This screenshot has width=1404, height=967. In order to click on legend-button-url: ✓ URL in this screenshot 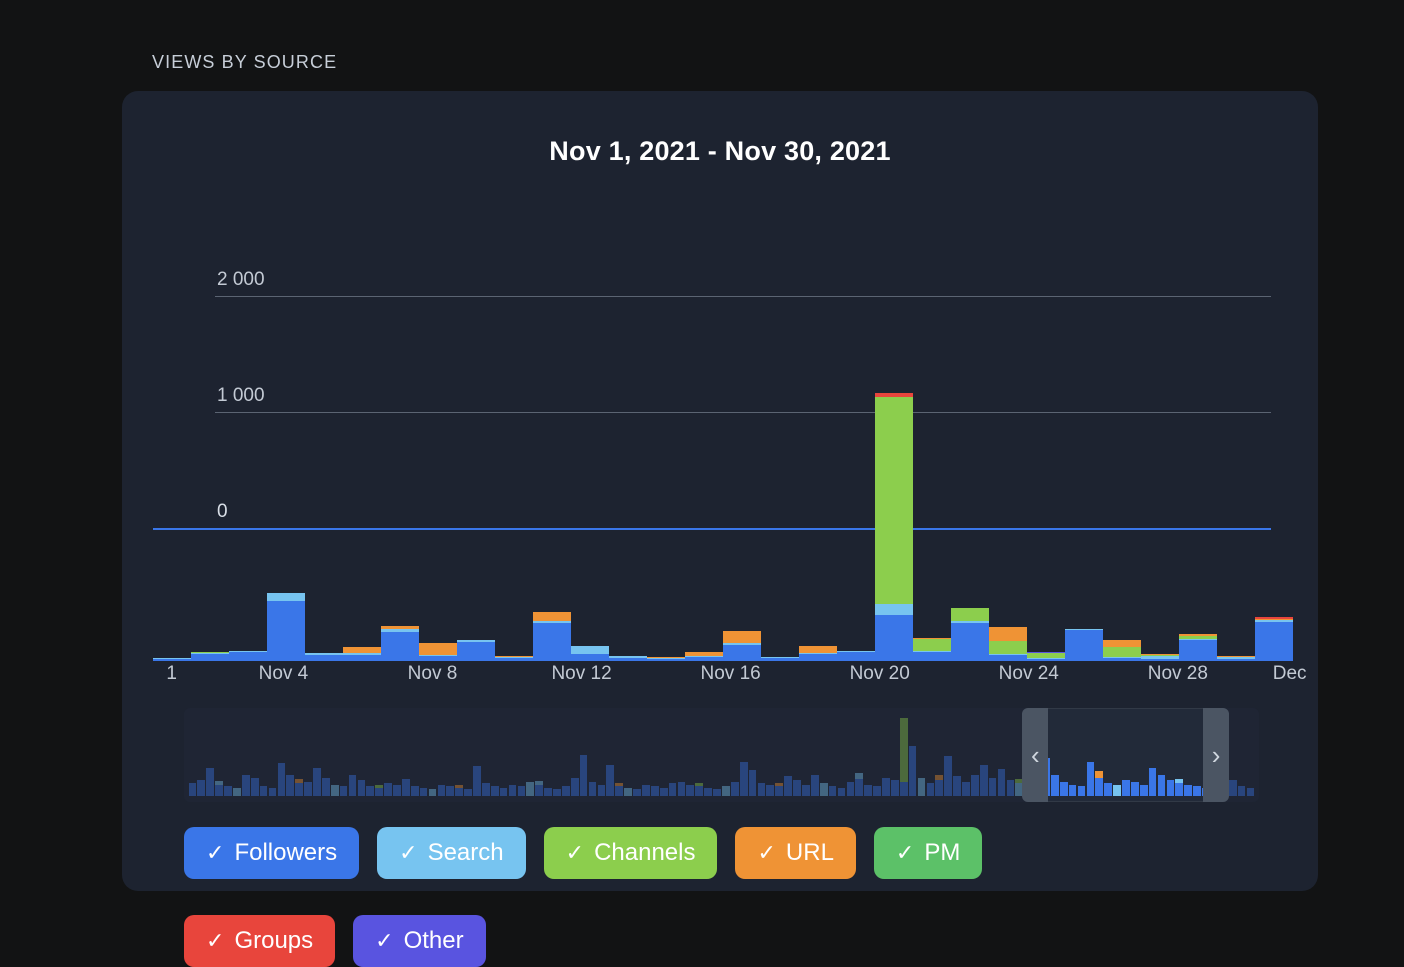, I will do `click(795, 853)`.